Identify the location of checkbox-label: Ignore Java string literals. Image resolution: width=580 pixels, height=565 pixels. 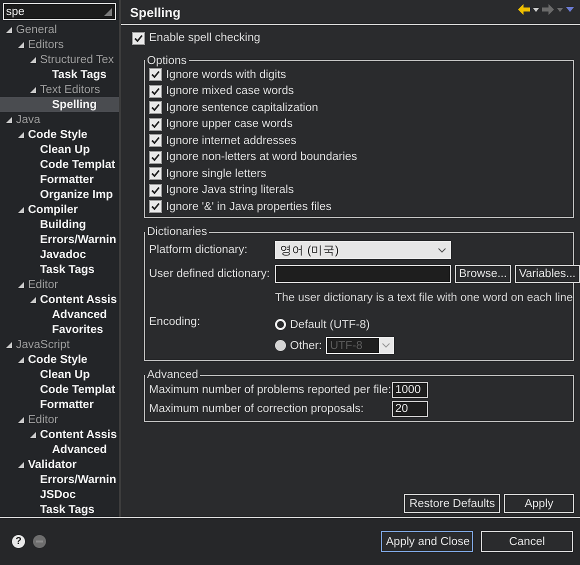
(230, 190).